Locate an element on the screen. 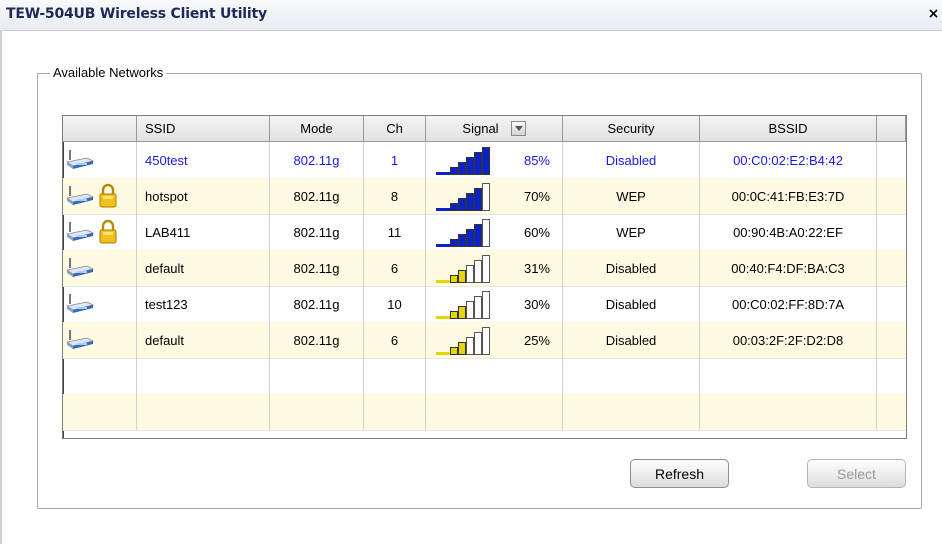 The width and height of the screenshot is (942, 544). signal-percent: 85% is located at coordinates (536, 160).